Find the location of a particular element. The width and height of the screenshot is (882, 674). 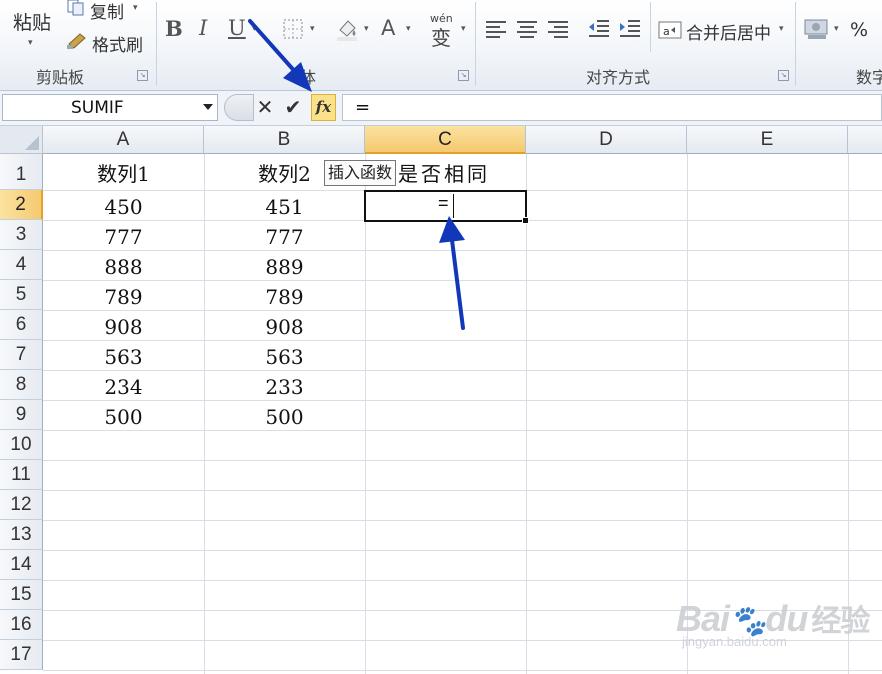

confirm-entry-button: ✔ is located at coordinates (293, 107).